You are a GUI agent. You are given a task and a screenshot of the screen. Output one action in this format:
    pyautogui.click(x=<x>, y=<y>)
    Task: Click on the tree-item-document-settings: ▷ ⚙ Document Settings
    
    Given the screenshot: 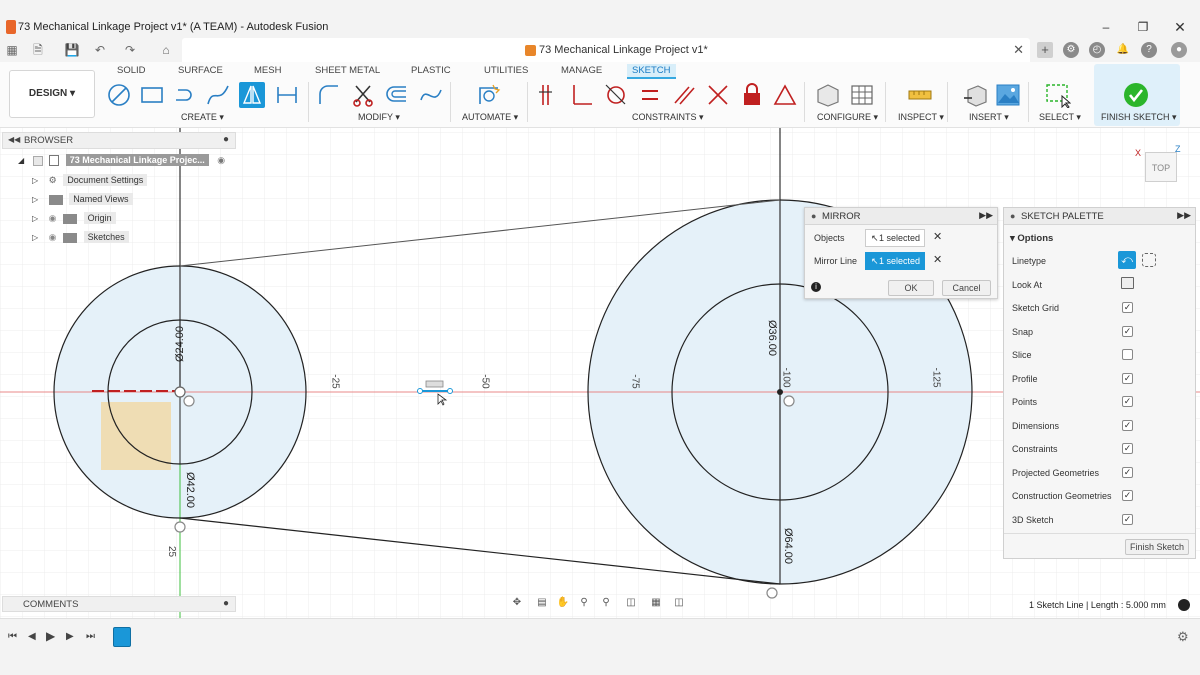 What is the action you would take?
    pyautogui.click(x=90, y=181)
    